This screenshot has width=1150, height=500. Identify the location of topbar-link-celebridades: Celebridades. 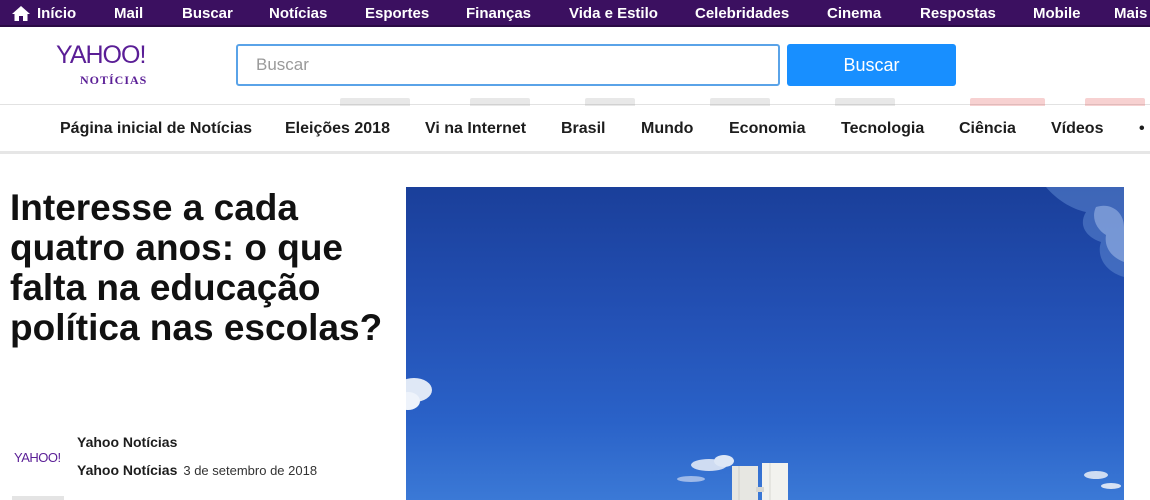
(742, 13).